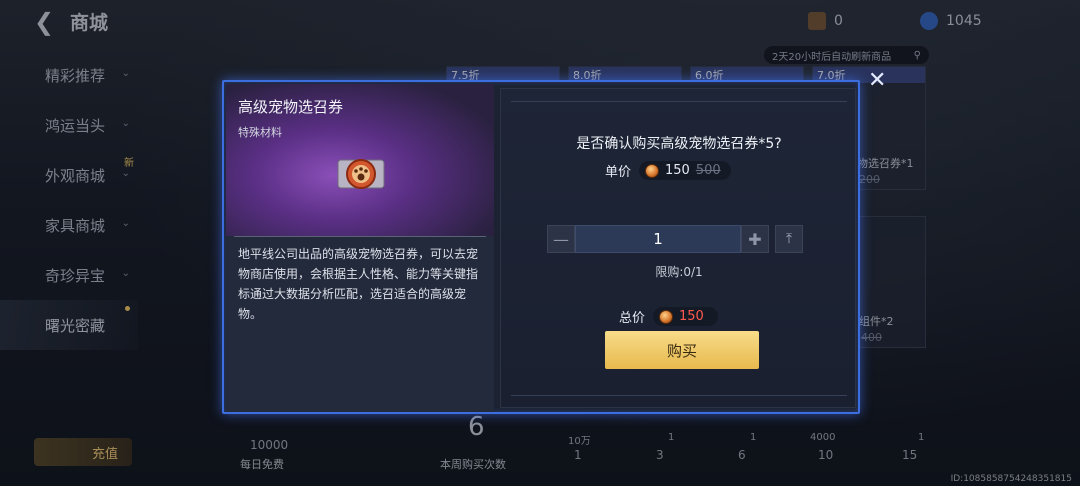  I want to click on original-price: 500, so click(708, 170).